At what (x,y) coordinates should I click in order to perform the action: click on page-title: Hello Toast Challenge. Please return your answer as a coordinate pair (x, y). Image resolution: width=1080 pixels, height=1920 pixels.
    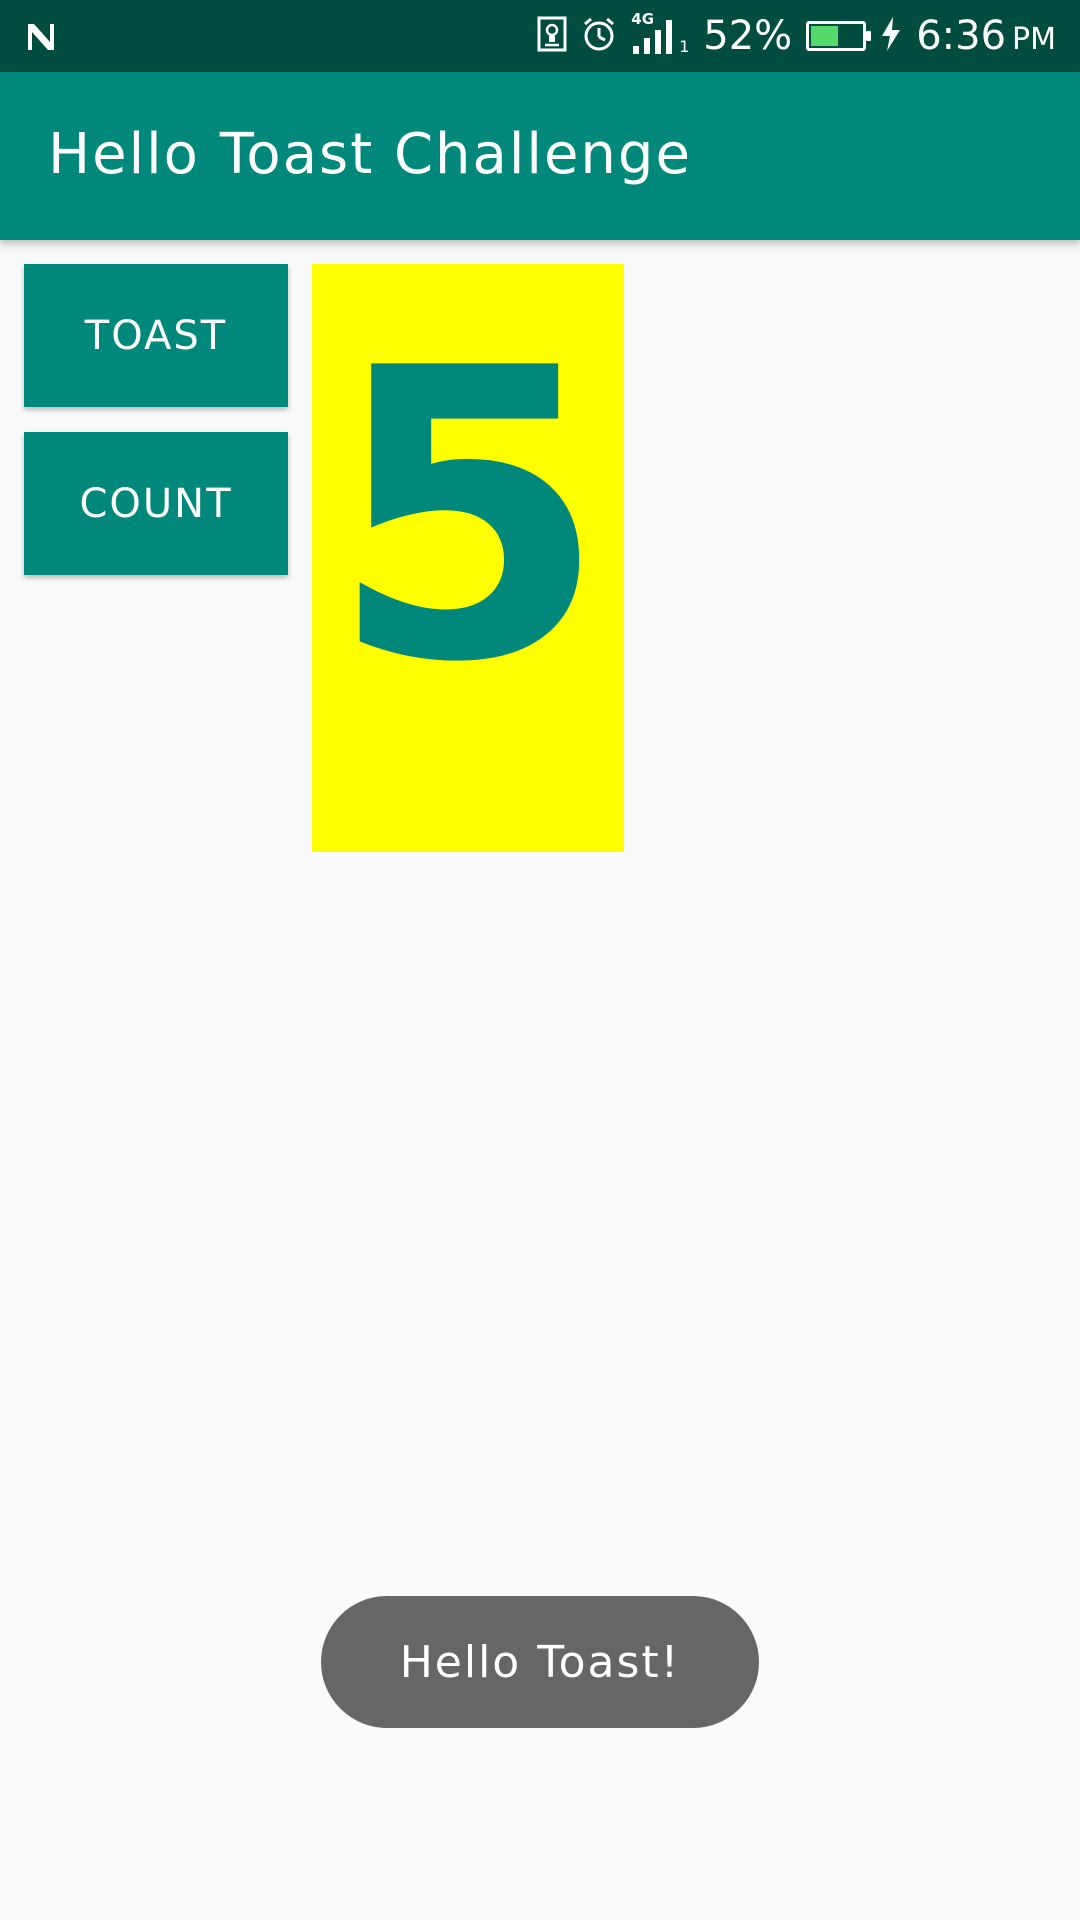
    Looking at the image, I should click on (370, 154).